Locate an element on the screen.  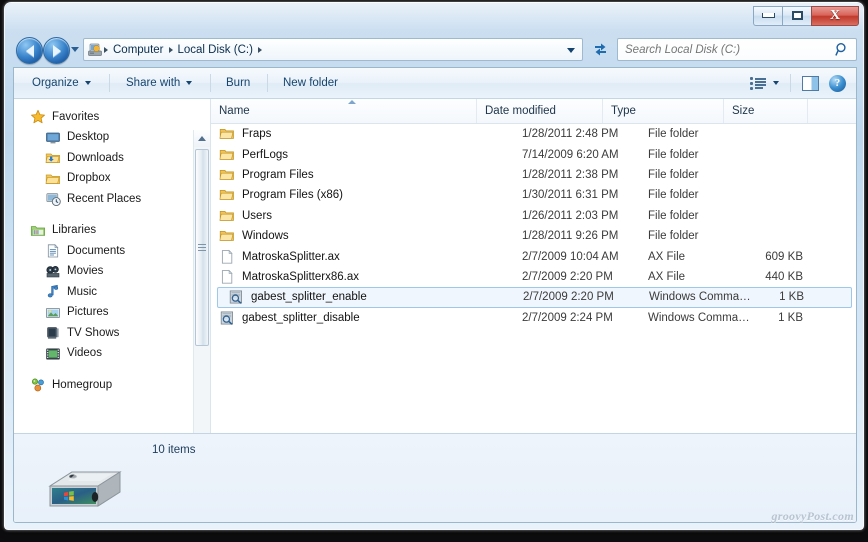
video-filmstrip-icon is located at coordinates (53, 354).